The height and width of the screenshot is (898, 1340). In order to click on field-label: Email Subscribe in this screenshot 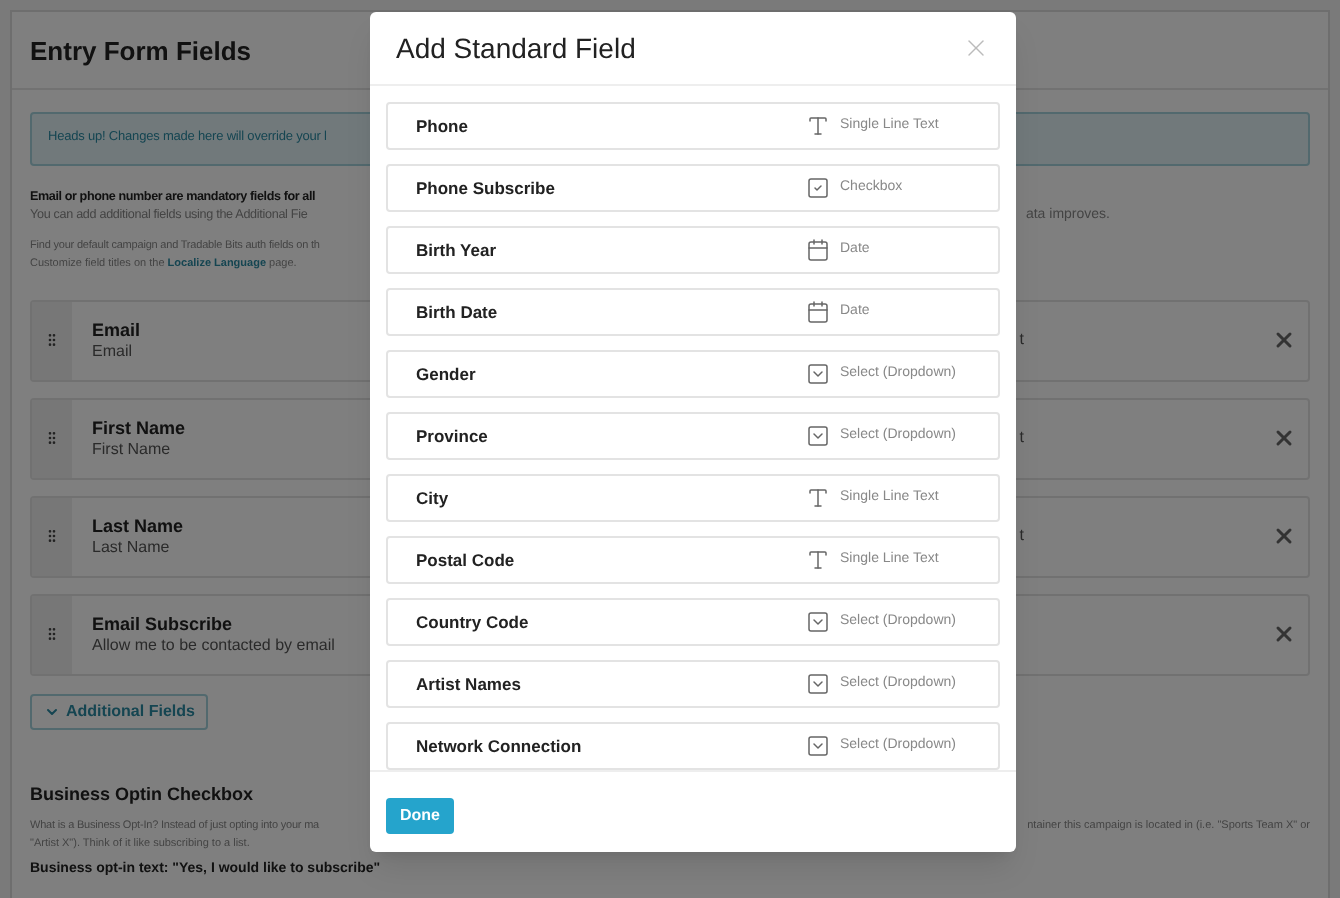, I will do `click(163, 625)`.